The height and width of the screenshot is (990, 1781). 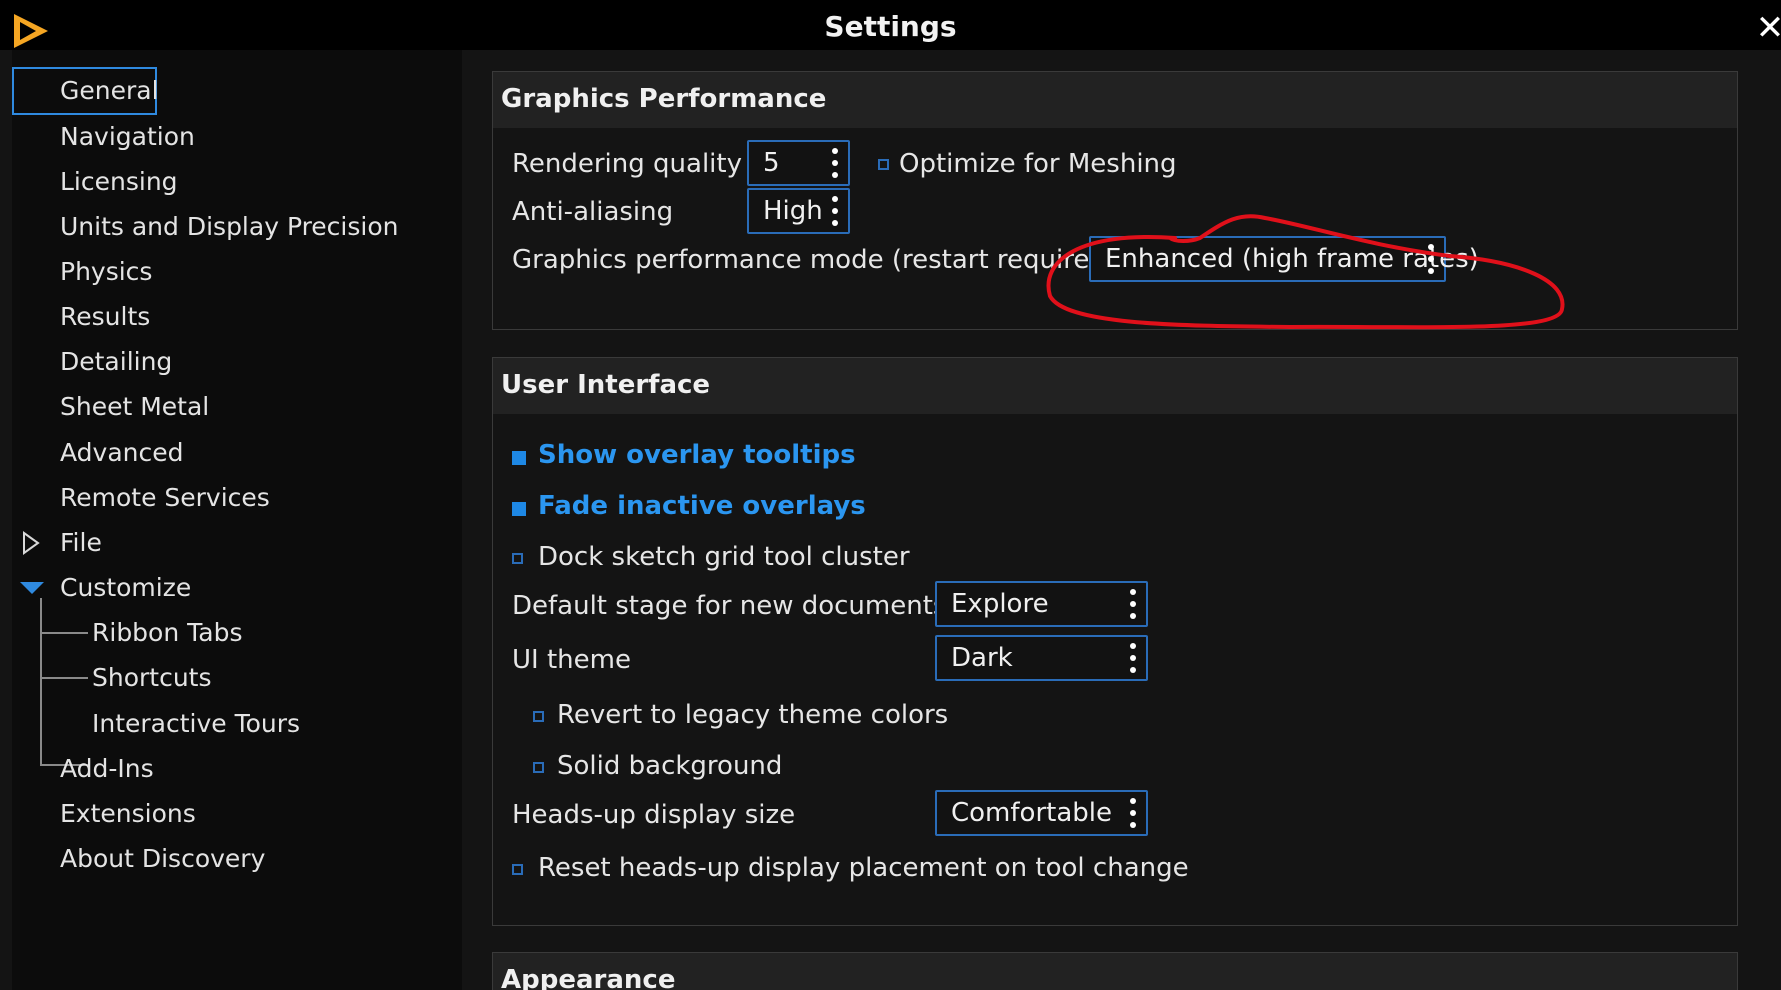 I want to click on sidebar-item-label: Physics, so click(x=106, y=271).